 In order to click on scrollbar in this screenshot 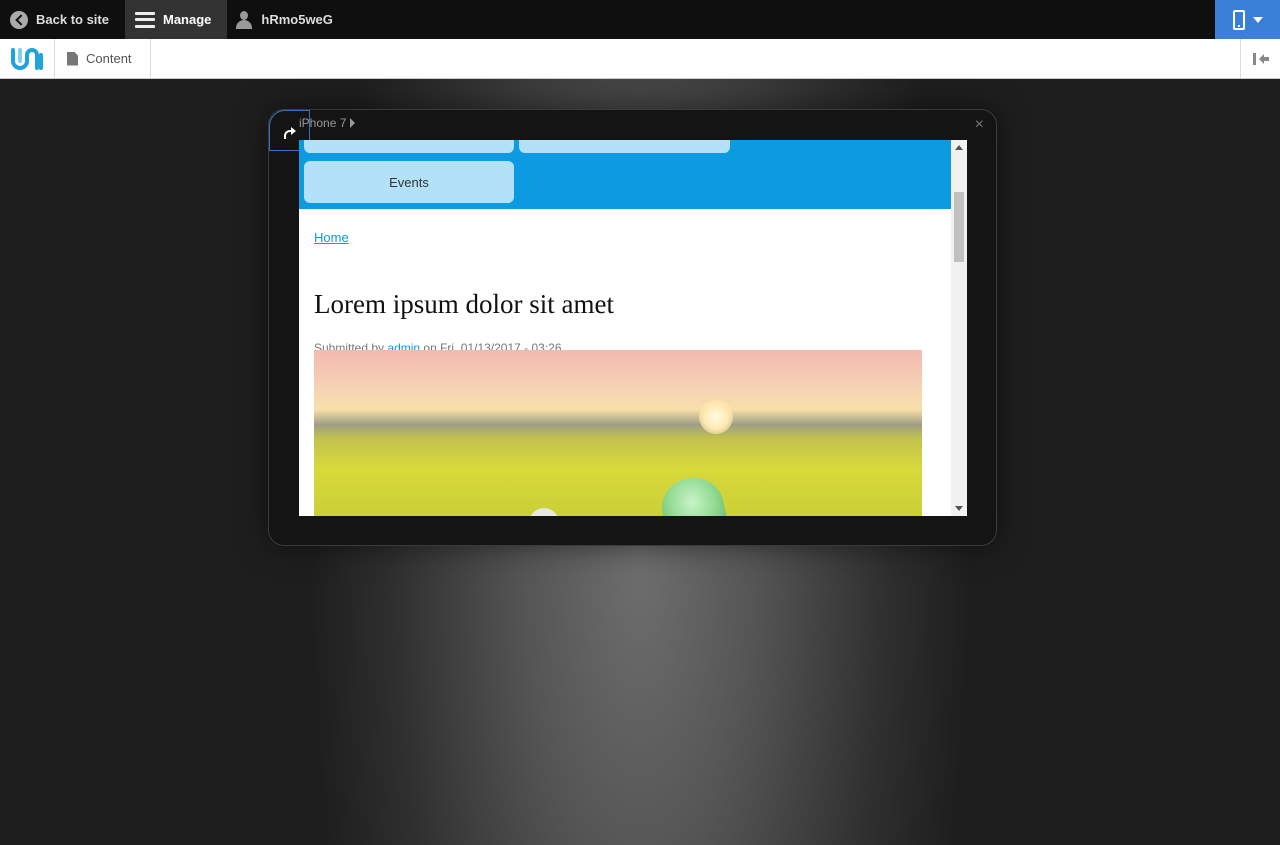, I will do `click(959, 328)`.